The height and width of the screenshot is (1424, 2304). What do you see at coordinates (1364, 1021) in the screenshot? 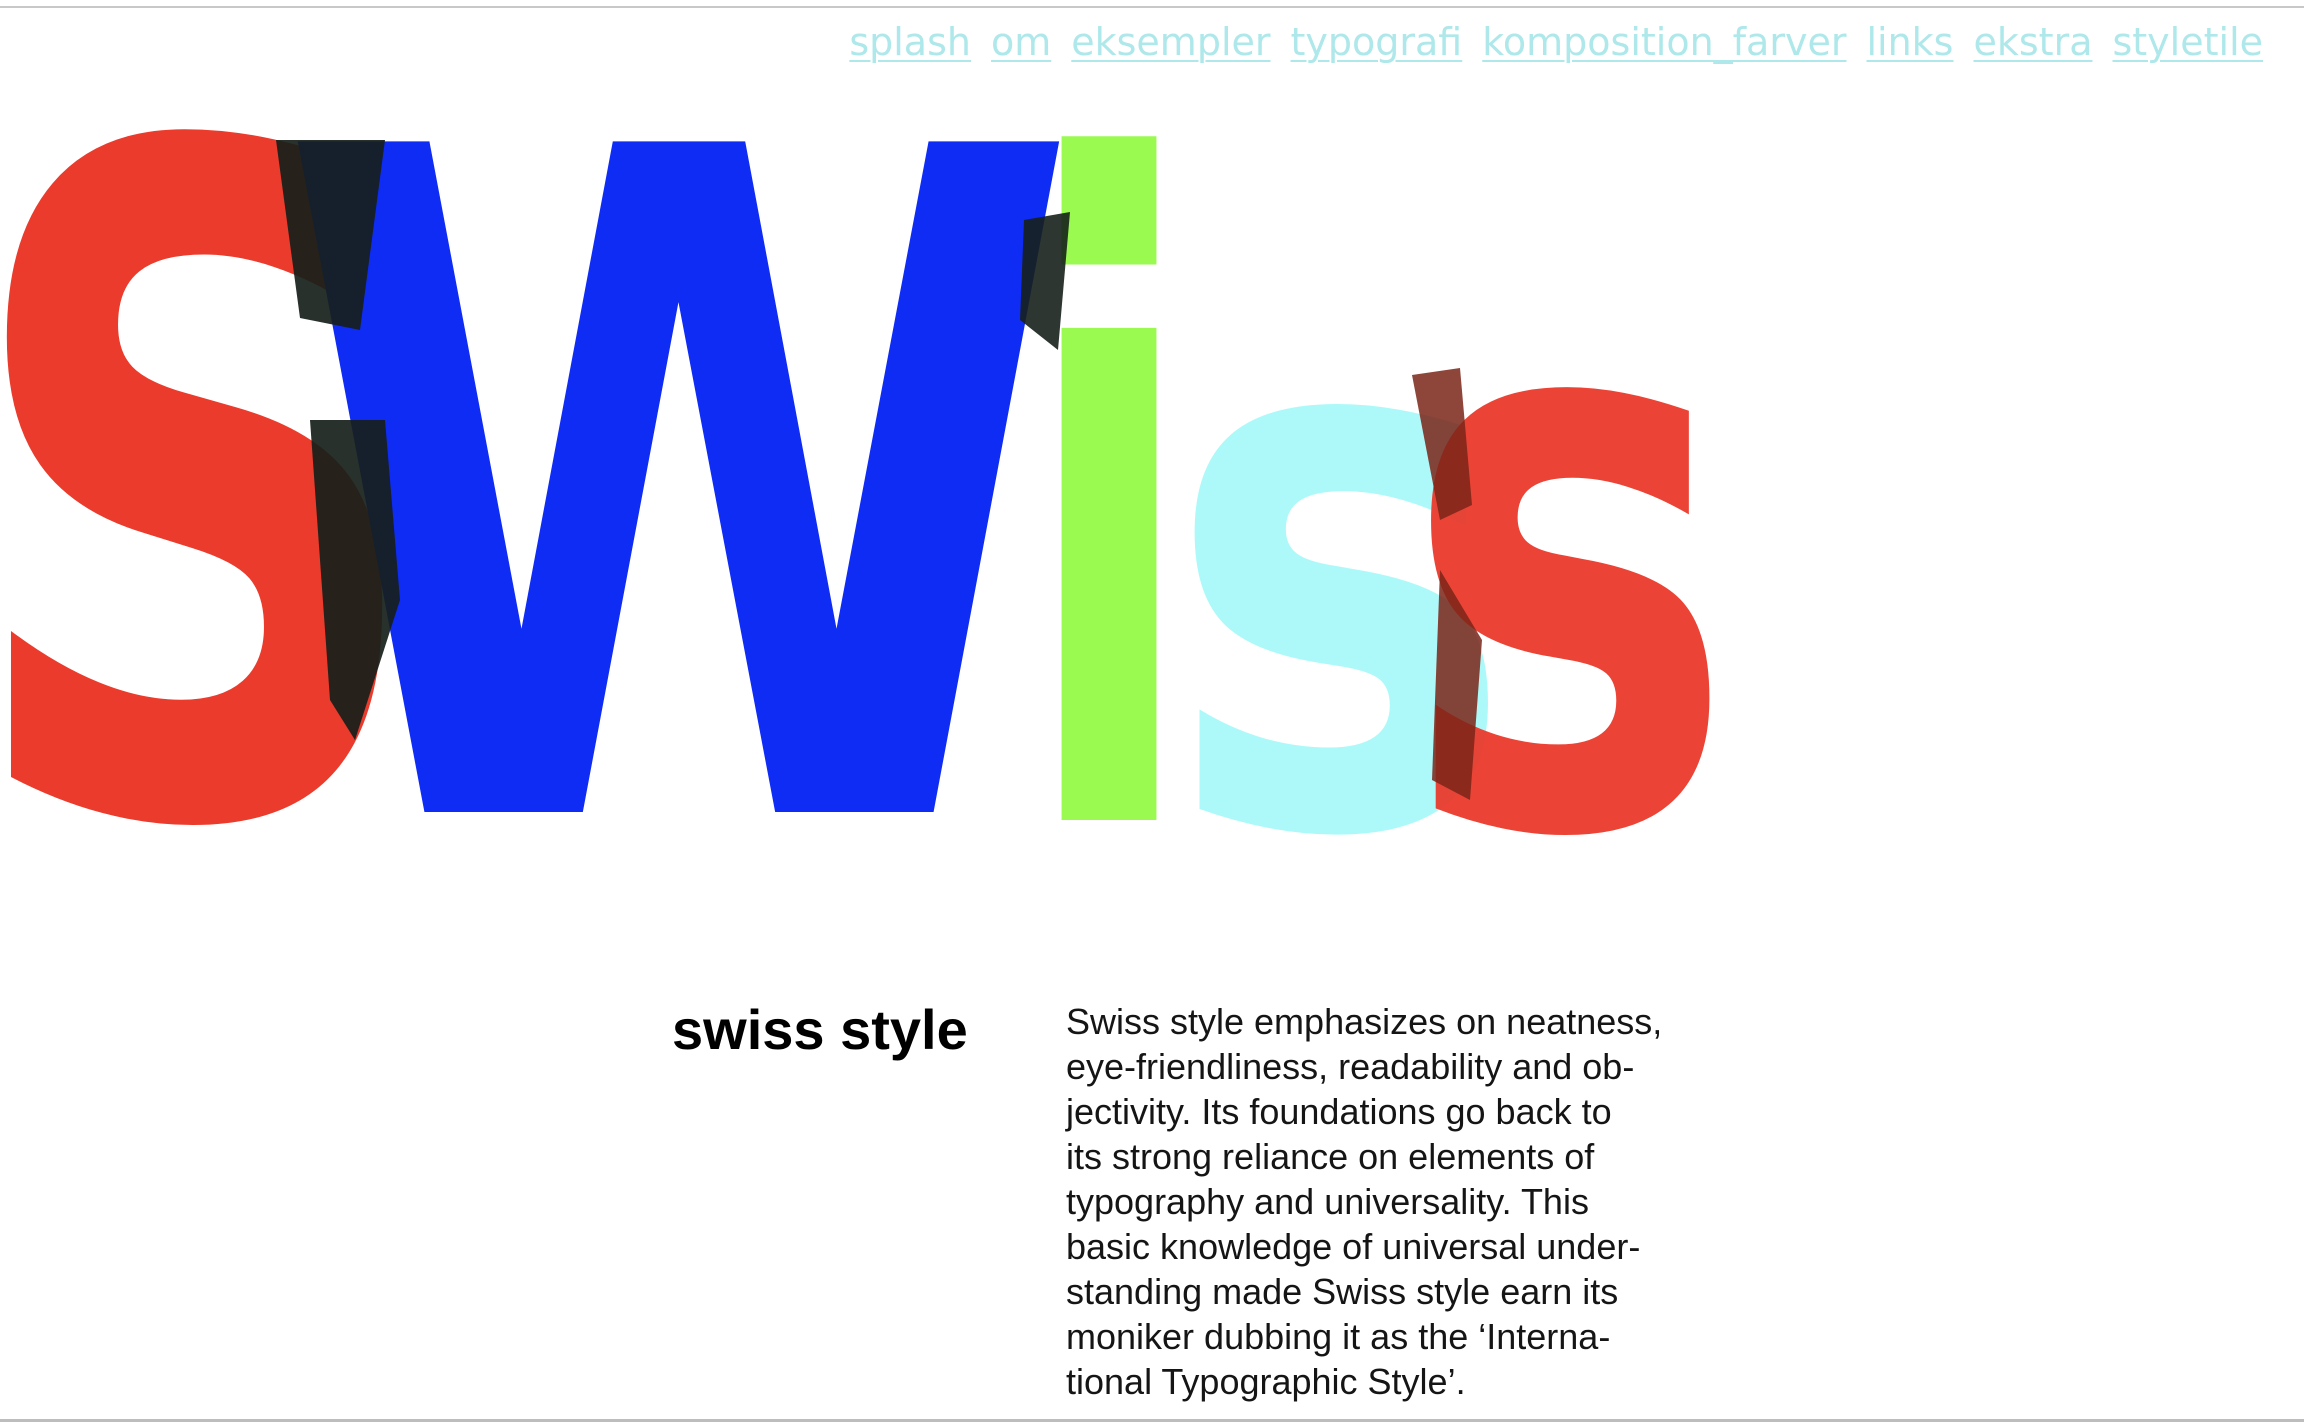
I see `body-line: Swiss style emphasizes on neatness,` at bounding box center [1364, 1021].